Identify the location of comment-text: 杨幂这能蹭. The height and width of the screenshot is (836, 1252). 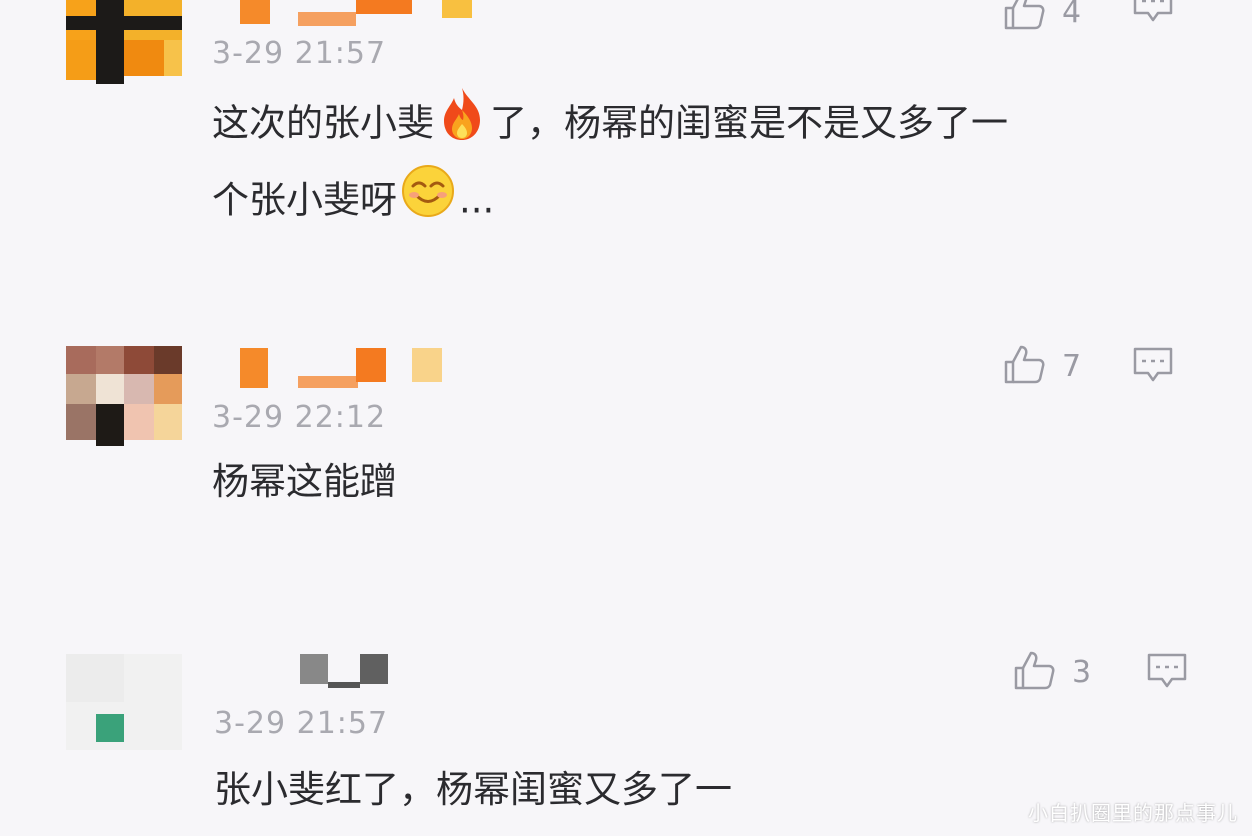
(304, 481).